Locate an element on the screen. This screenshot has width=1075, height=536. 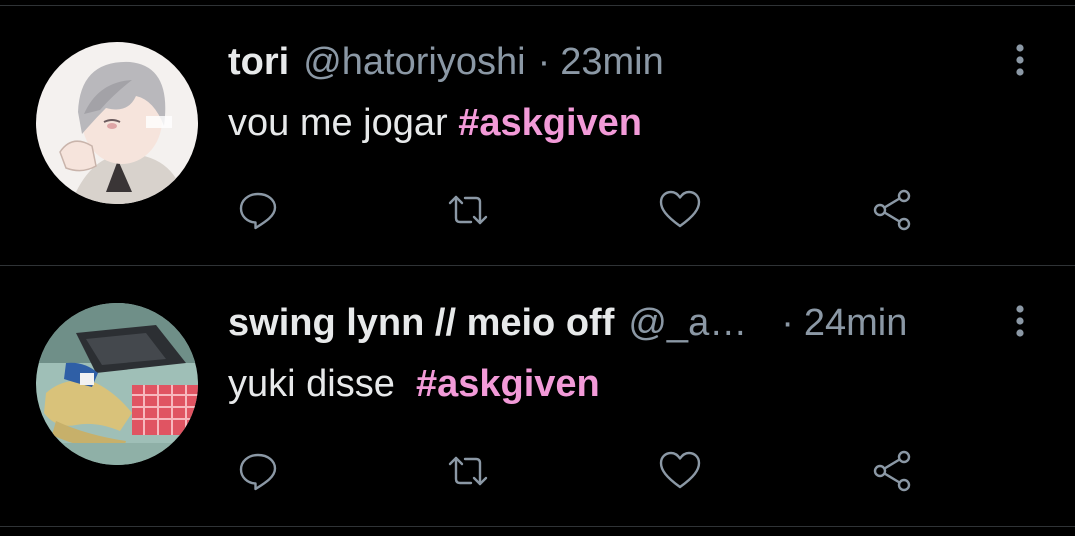
tweet-header: tori @hatoriyoshi · 23min is located at coordinates (446, 62).